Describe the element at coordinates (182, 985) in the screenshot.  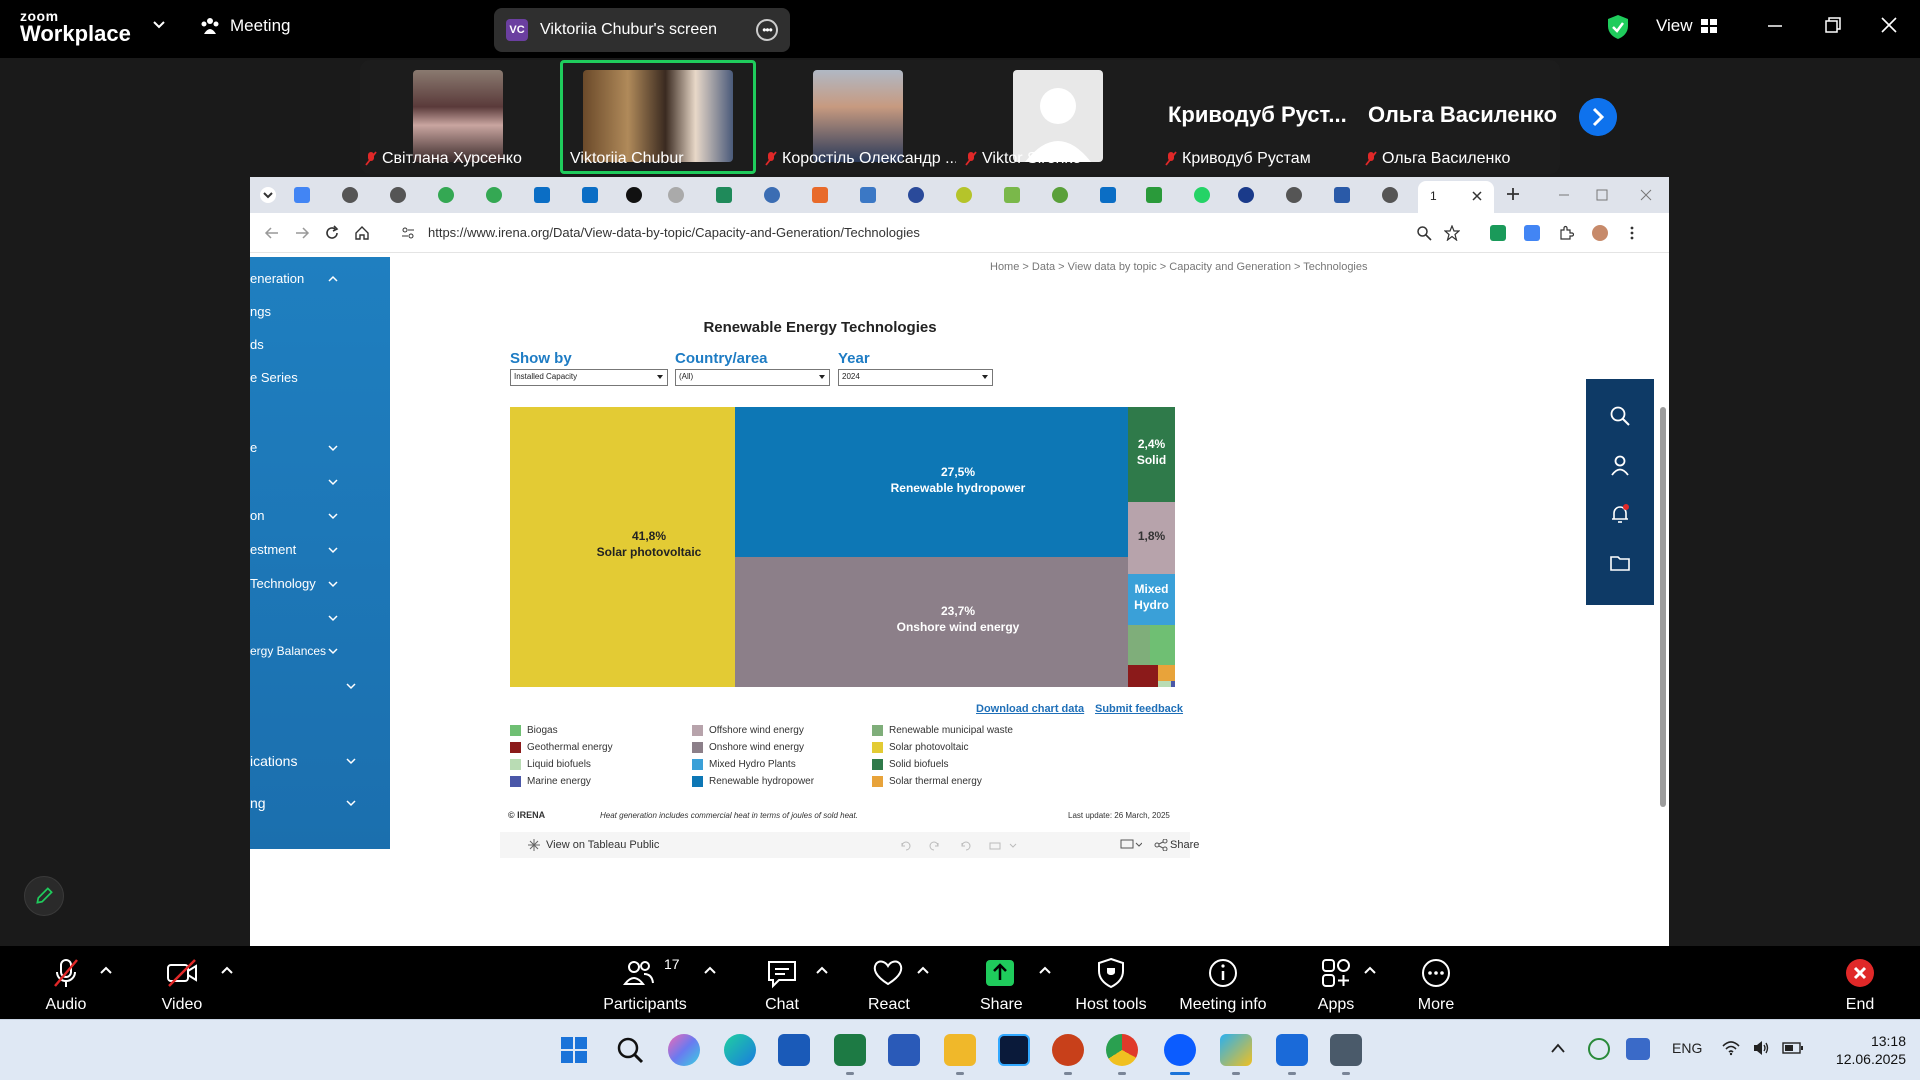
I see `video-button: Video` at that location.